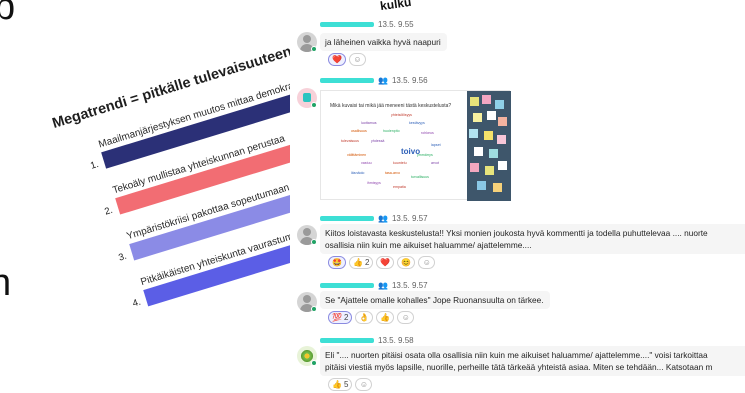  I want to click on reaction-bar: 💯 2 👌 👍 ☺, so click(371, 317).